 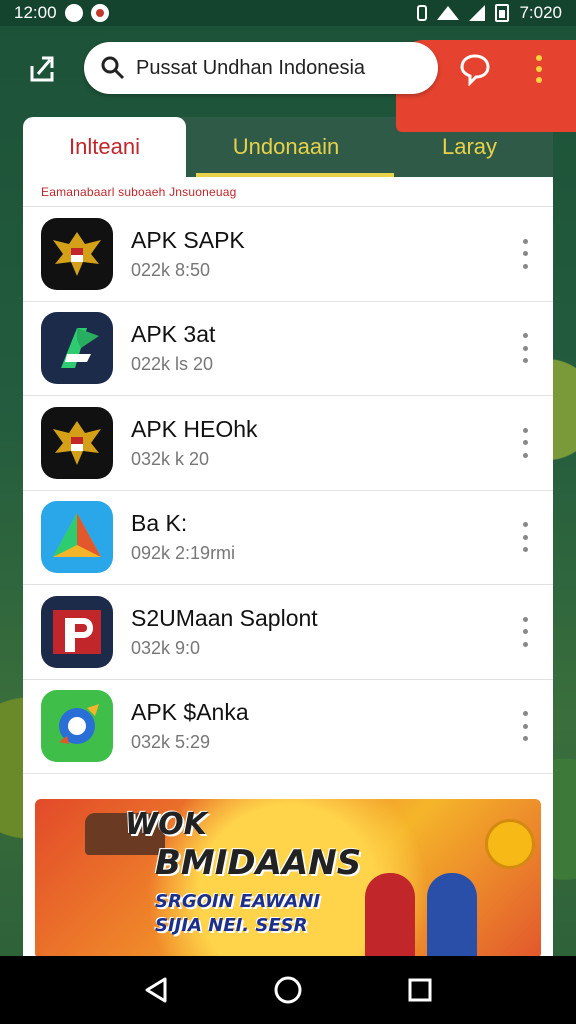 I want to click on app-meta: 092k 2:19rmi, so click(x=183, y=553).